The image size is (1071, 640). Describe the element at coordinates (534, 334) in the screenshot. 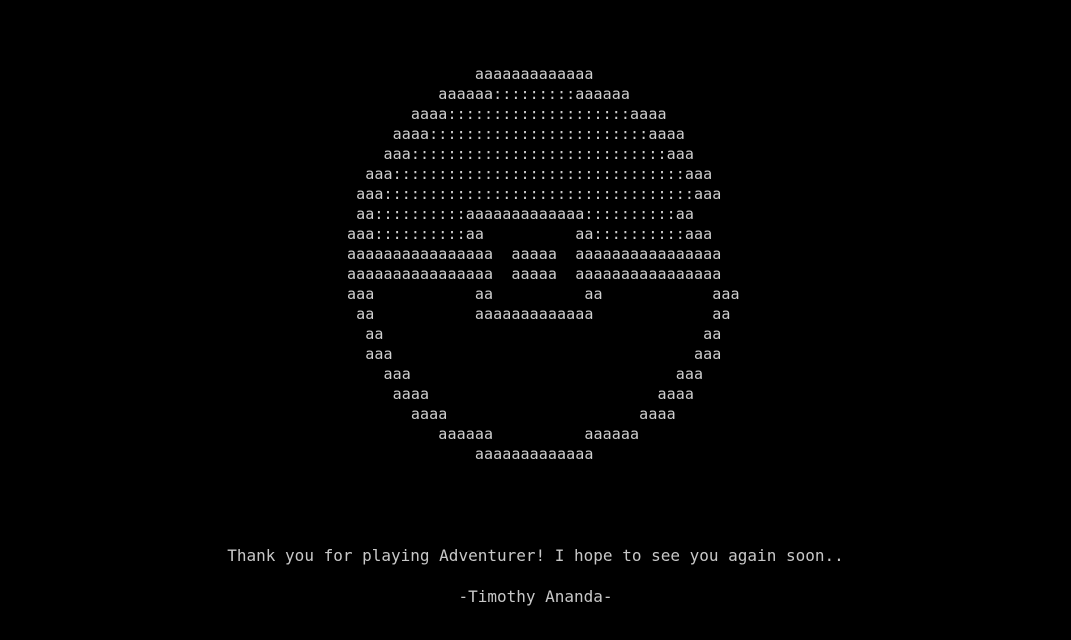

I see `art-line: aa aa` at that location.